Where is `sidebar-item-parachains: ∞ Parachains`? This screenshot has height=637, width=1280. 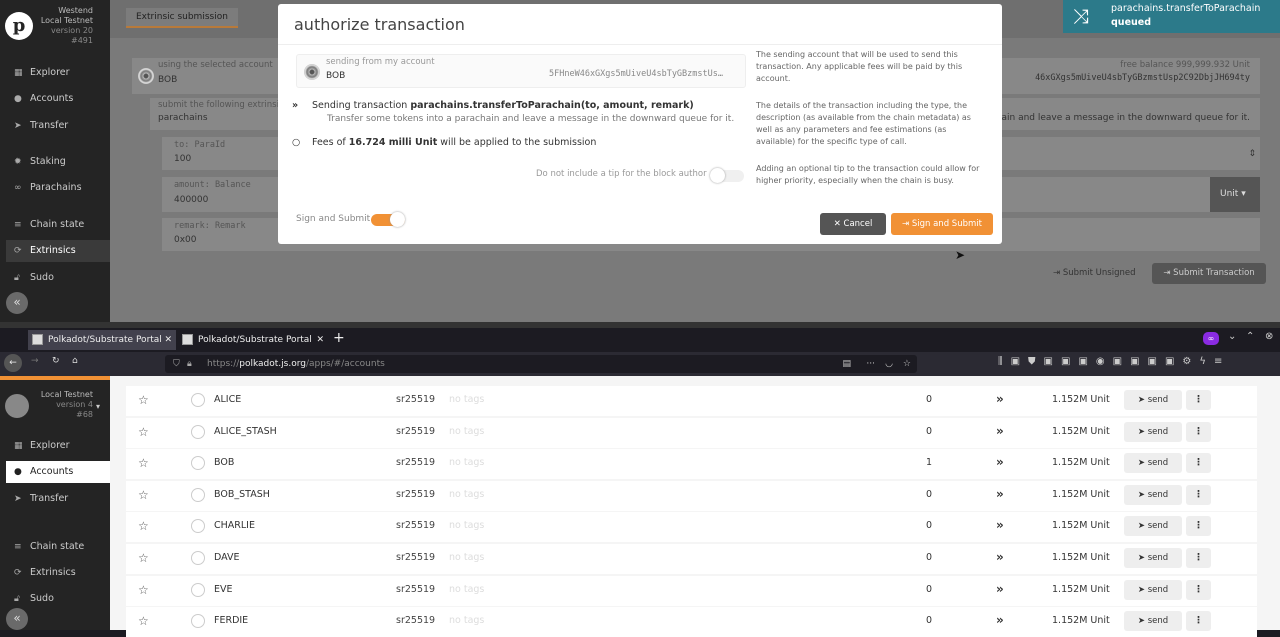 sidebar-item-parachains: ∞ Parachains is located at coordinates (58, 188).